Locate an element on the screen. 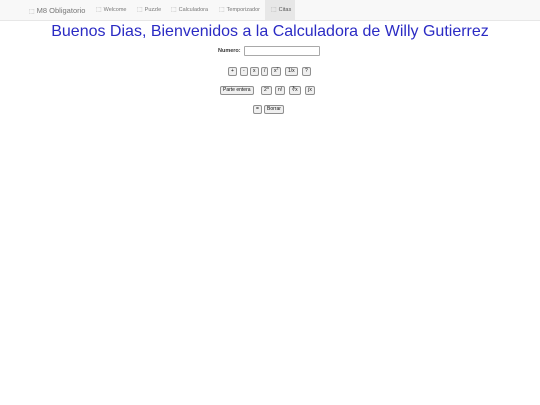  brand-link: ⬚ M8 Obligatorio is located at coordinates (57, 10).